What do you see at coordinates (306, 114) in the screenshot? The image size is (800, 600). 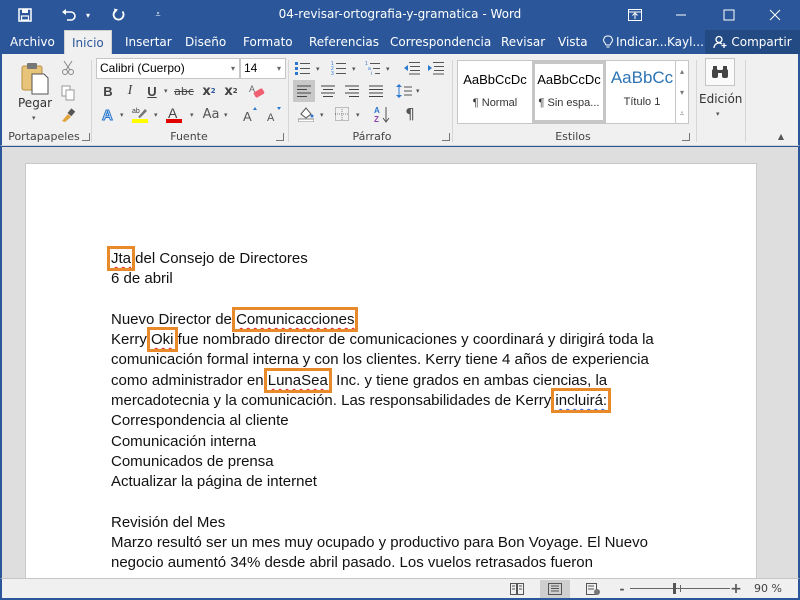 I see `shading-icon` at bounding box center [306, 114].